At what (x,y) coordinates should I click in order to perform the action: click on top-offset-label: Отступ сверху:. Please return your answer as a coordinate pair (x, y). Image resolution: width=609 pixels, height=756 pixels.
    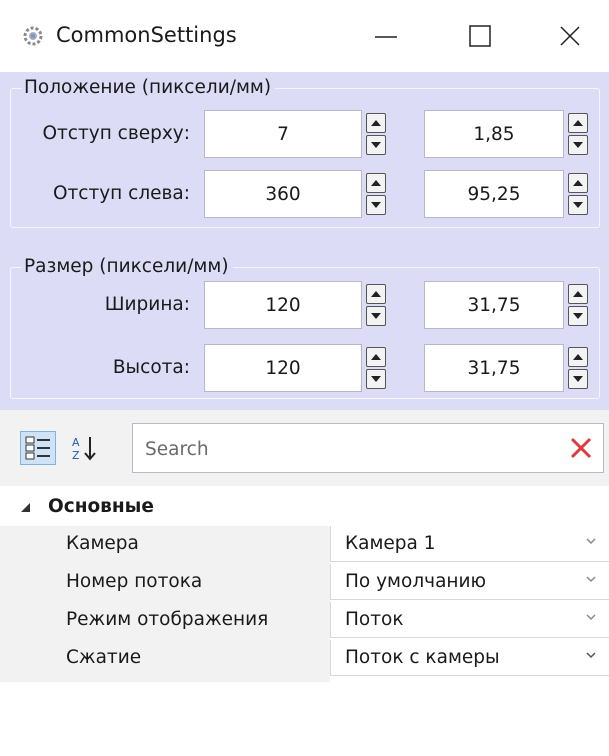
    Looking at the image, I should click on (116, 133).